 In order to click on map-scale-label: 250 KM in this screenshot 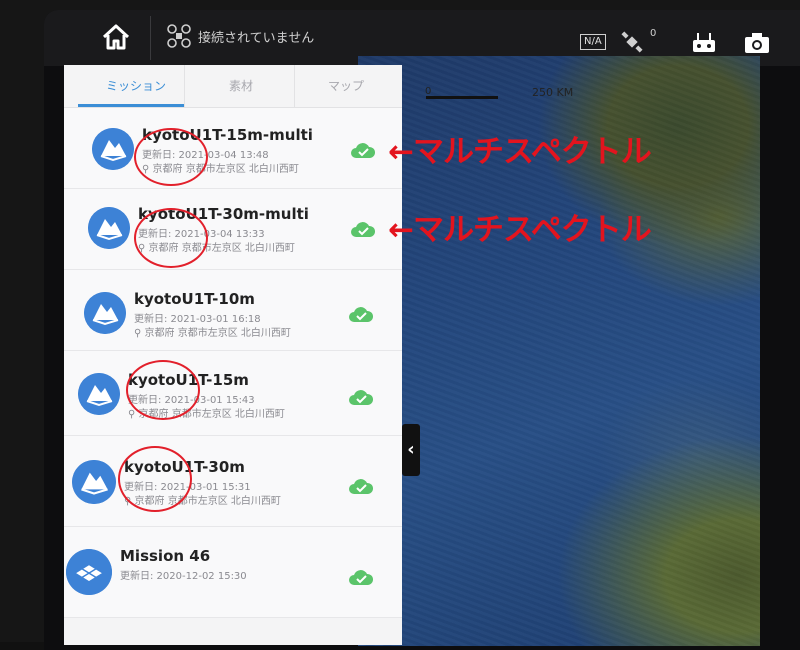, I will do `click(553, 92)`.